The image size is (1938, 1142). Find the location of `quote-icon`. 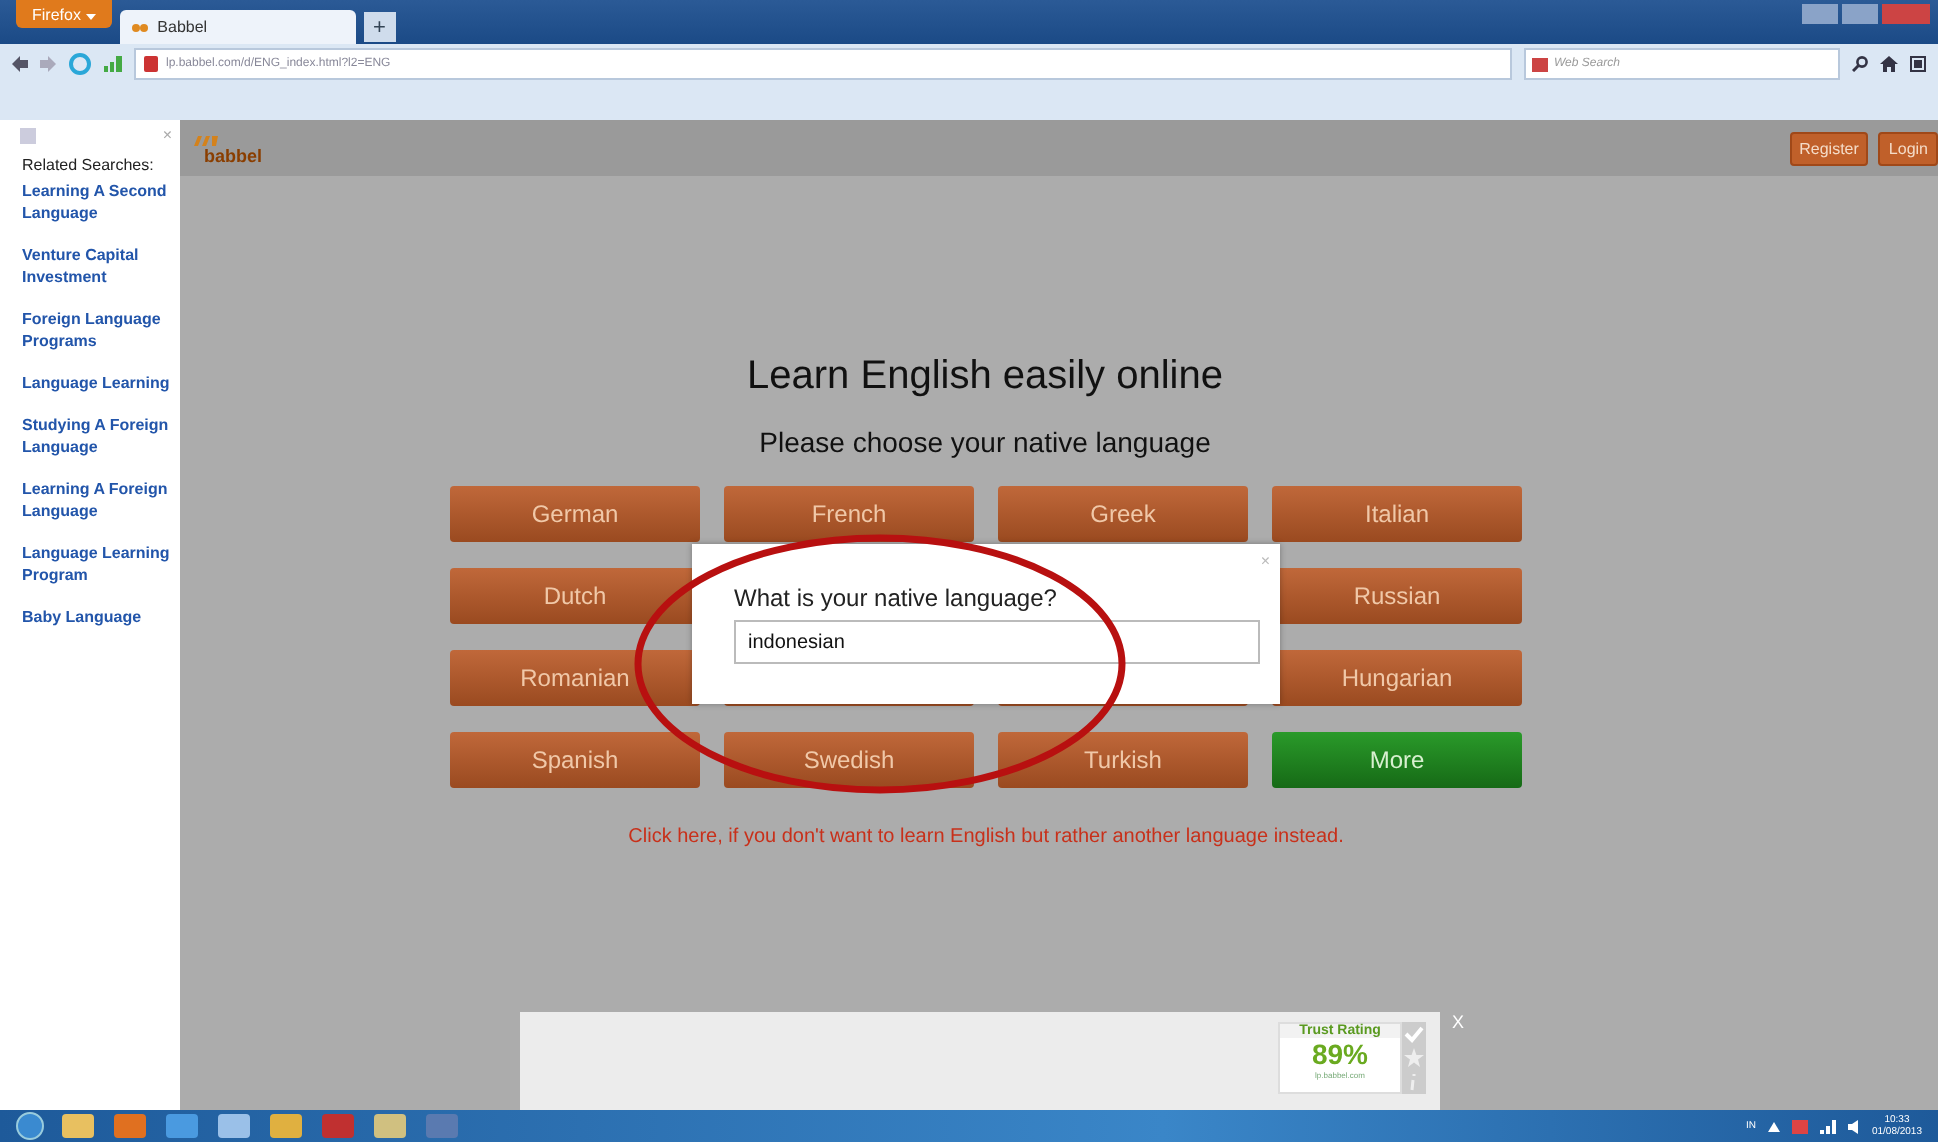

quote-icon is located at coordinates (206, 140).